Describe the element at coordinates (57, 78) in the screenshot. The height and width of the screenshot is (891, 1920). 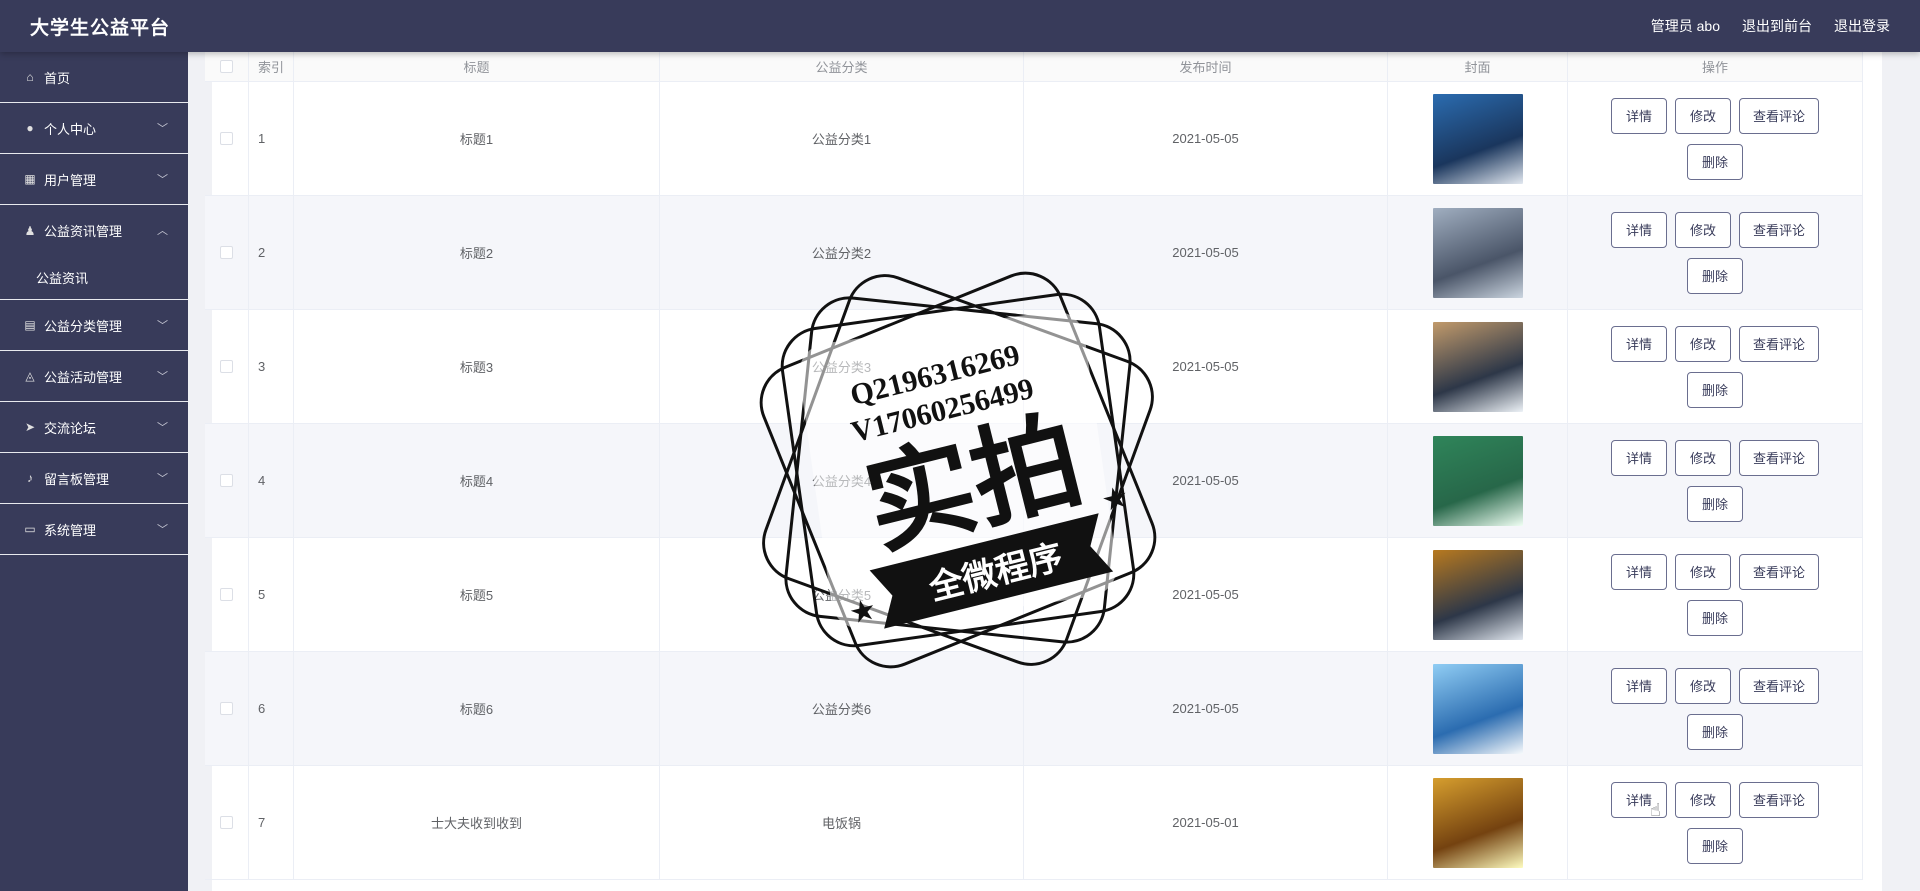
I see `sidebar-item-label: 首页` at that location.